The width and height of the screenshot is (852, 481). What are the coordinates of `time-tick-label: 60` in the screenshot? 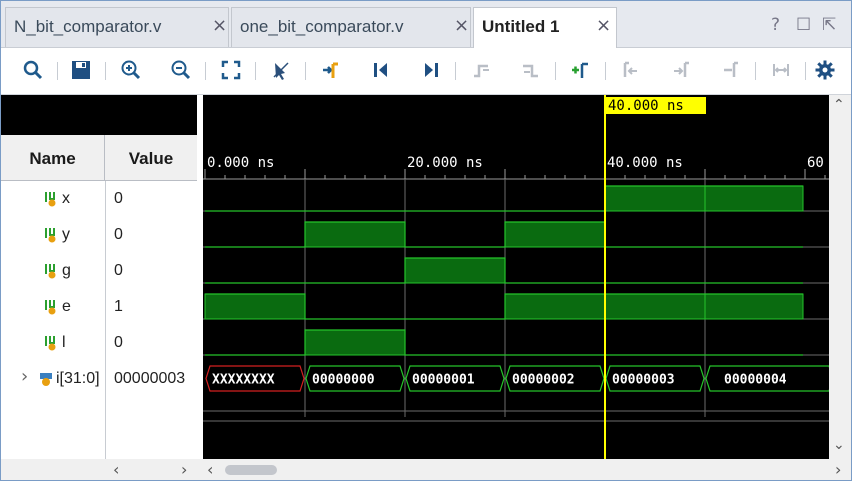 It's located at (815, 163).